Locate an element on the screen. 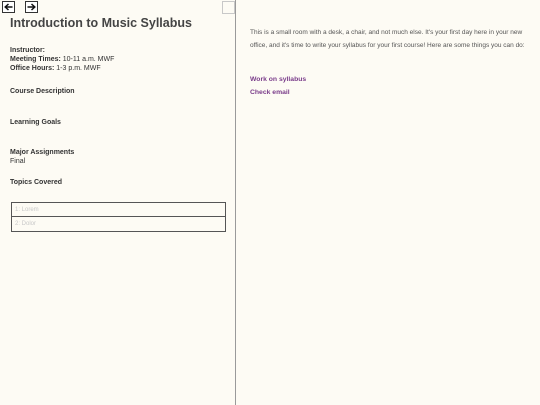  forward-button is located at coordinates (31, 7).